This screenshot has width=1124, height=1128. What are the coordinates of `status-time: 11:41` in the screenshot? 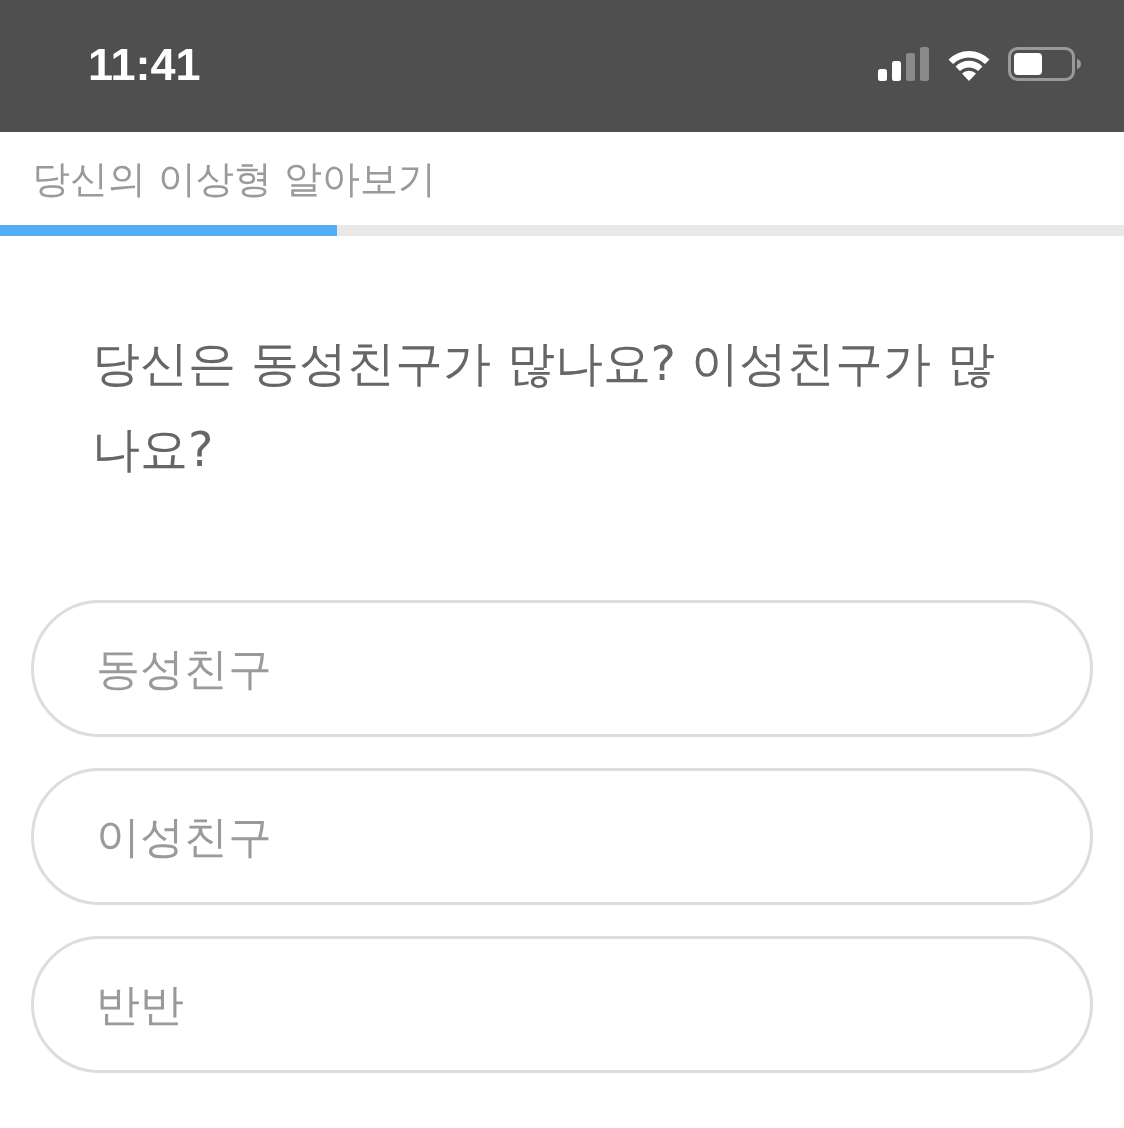 It's located at (144, 64).